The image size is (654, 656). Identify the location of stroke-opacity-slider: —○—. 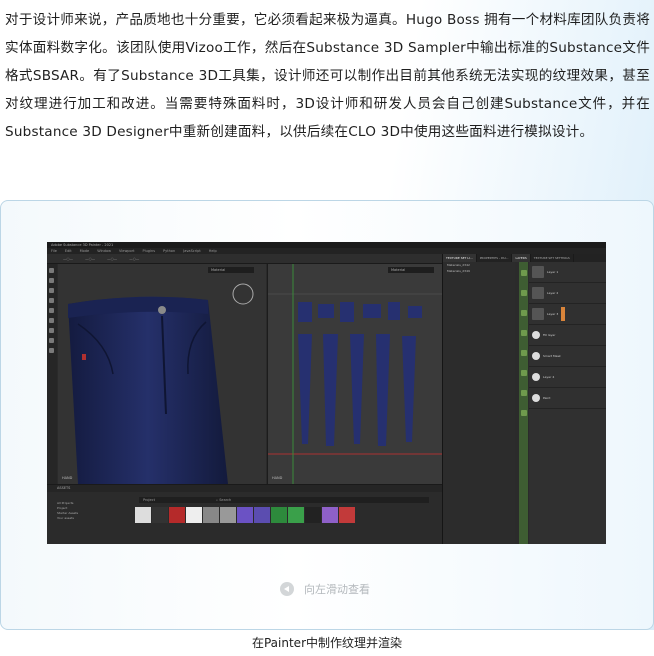
(112, 259).